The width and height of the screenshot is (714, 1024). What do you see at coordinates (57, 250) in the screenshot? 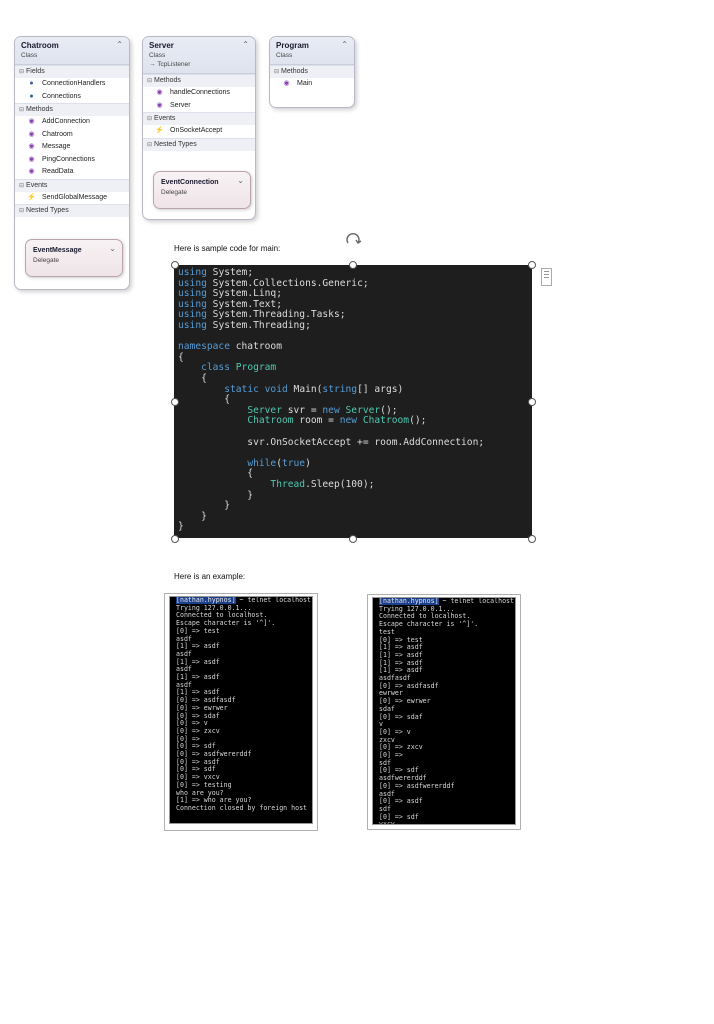
I see `nested-type-title: EventMessage` at bounding box center [57, 250].